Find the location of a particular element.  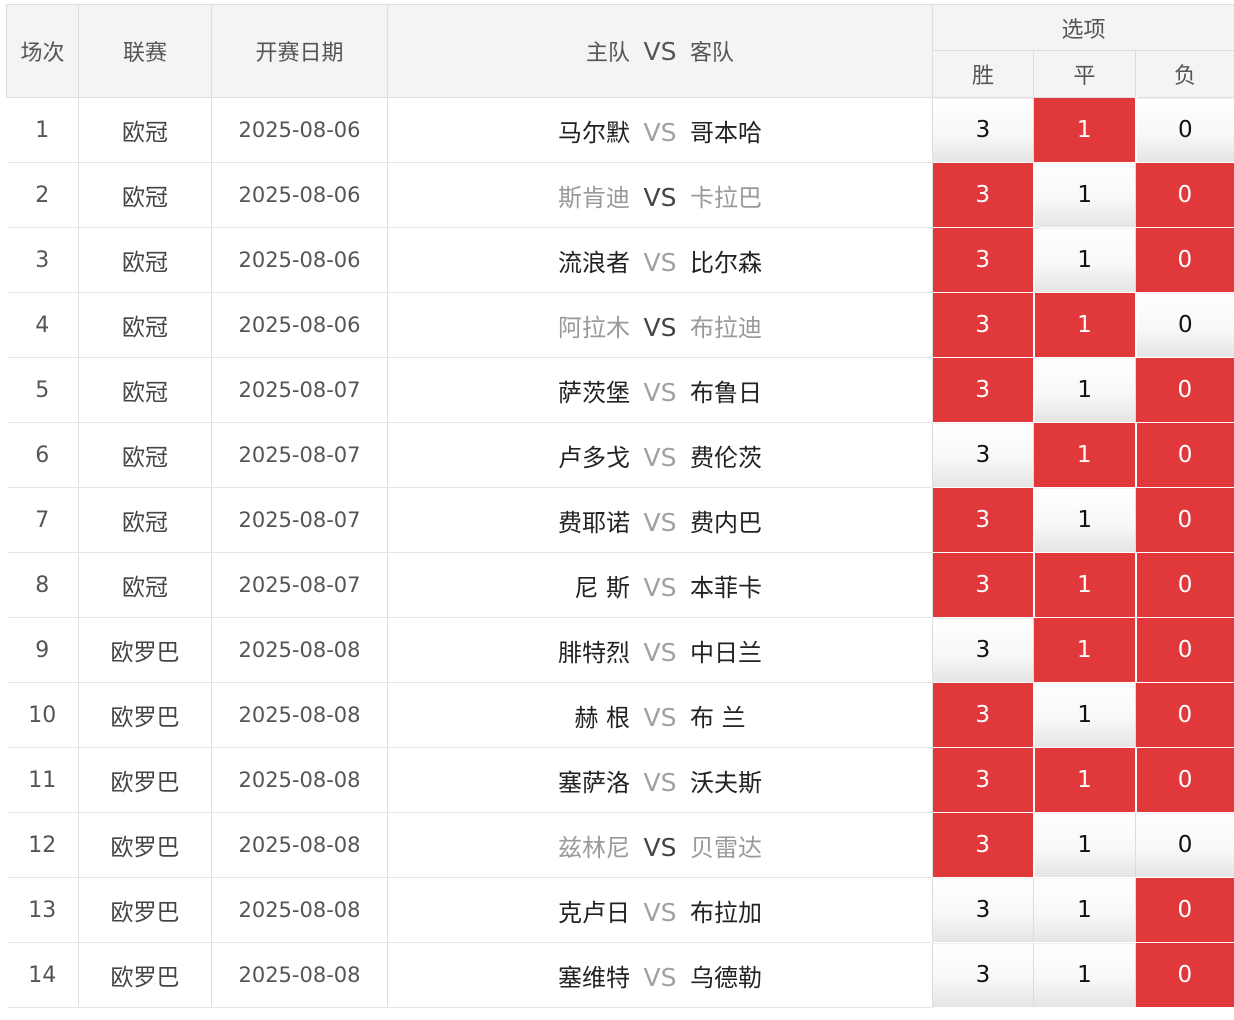

home-team: 克卢日 is located at coordinates (594, 912).